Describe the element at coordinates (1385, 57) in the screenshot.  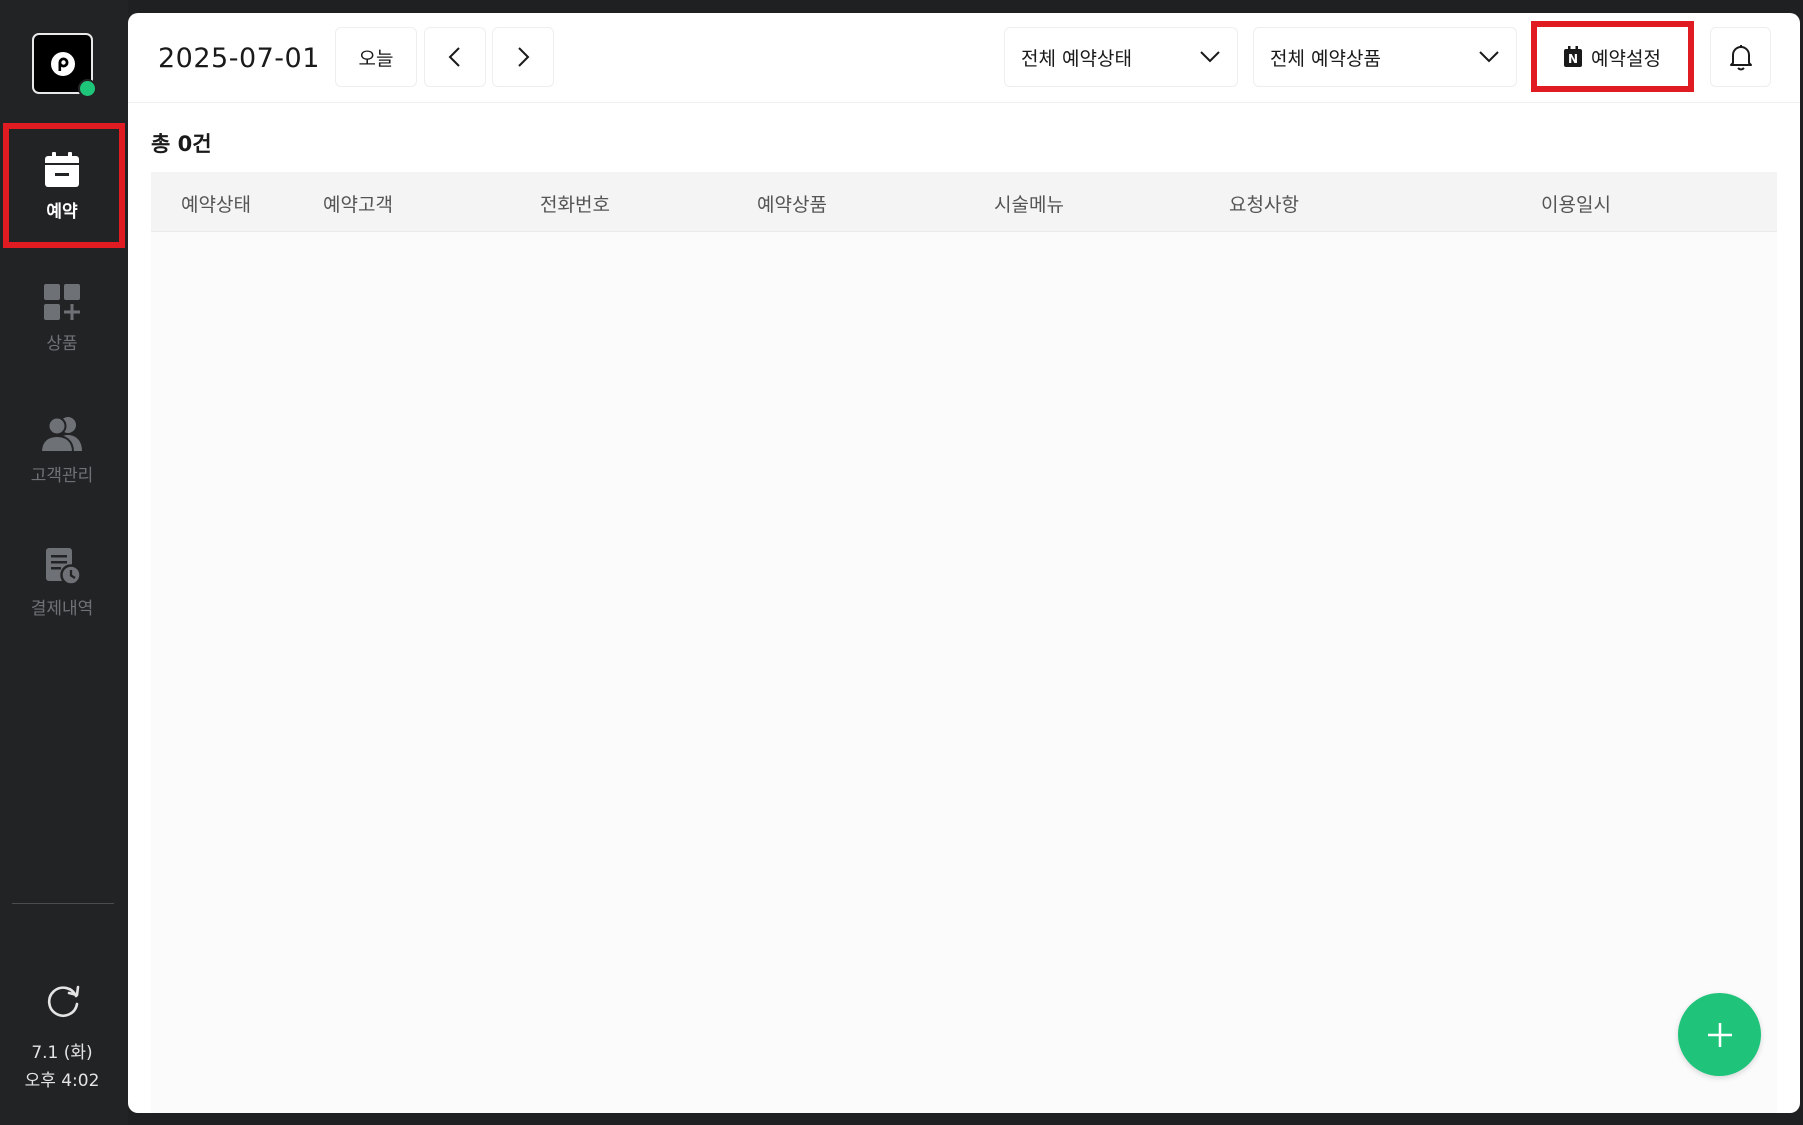
I see `reservation-product-select: 전체 예약상품` at that location.